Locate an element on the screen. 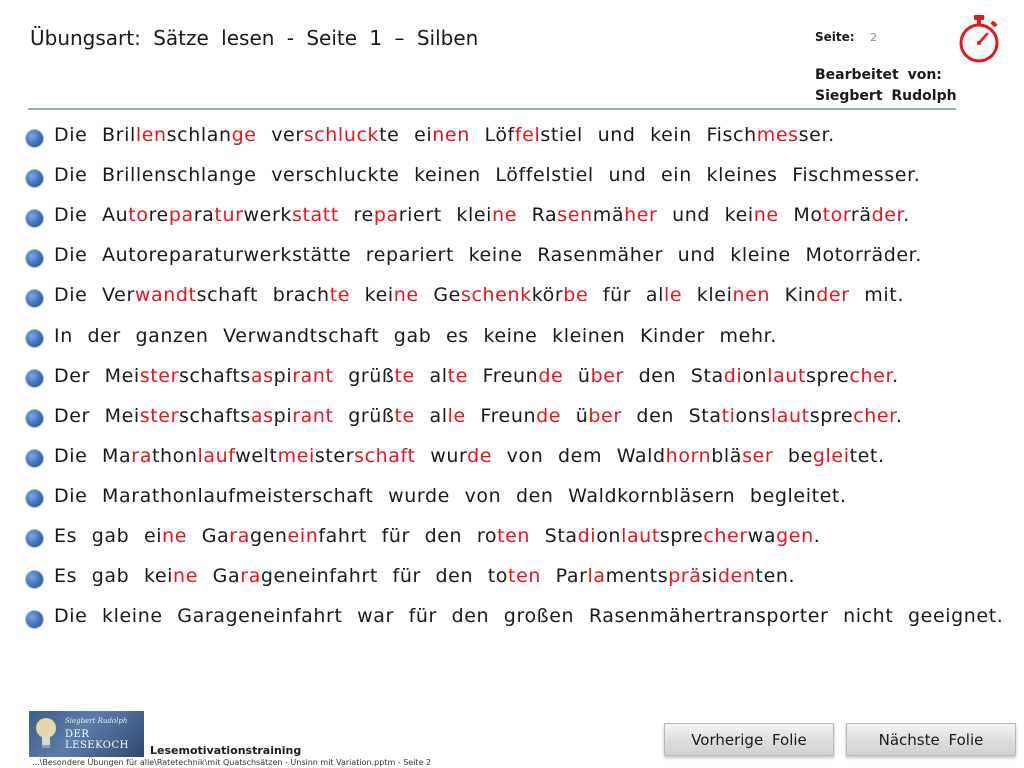  lightbulb-icon is located at coordinates (46, 733).